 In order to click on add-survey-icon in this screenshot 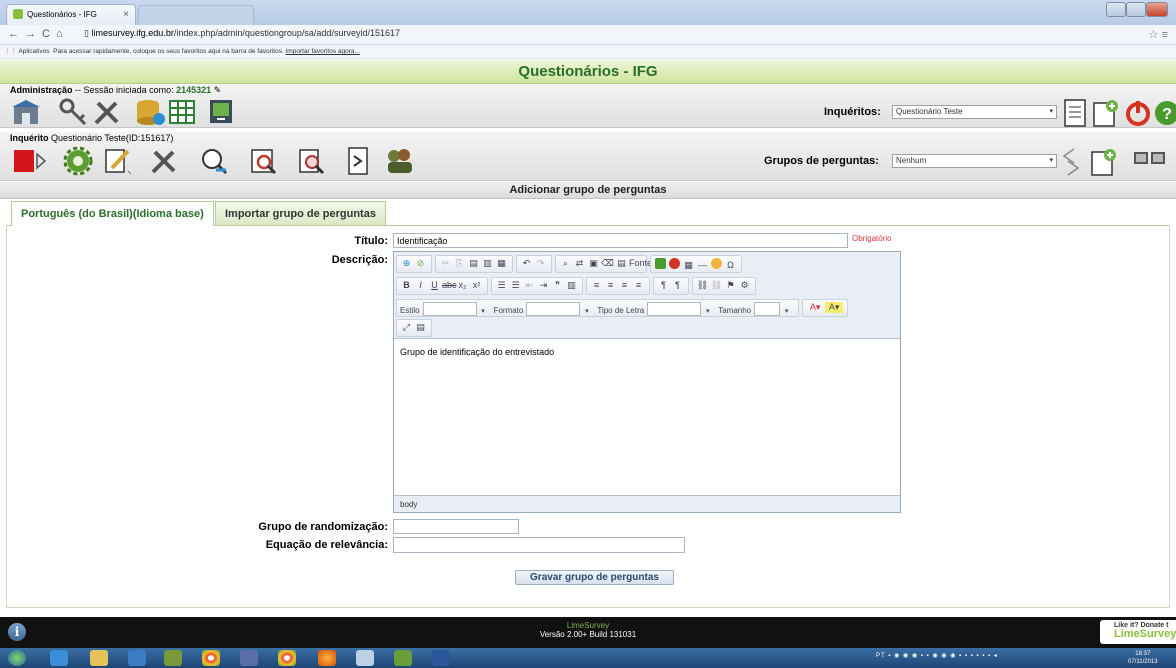, I will do `click(1105, 113)`.